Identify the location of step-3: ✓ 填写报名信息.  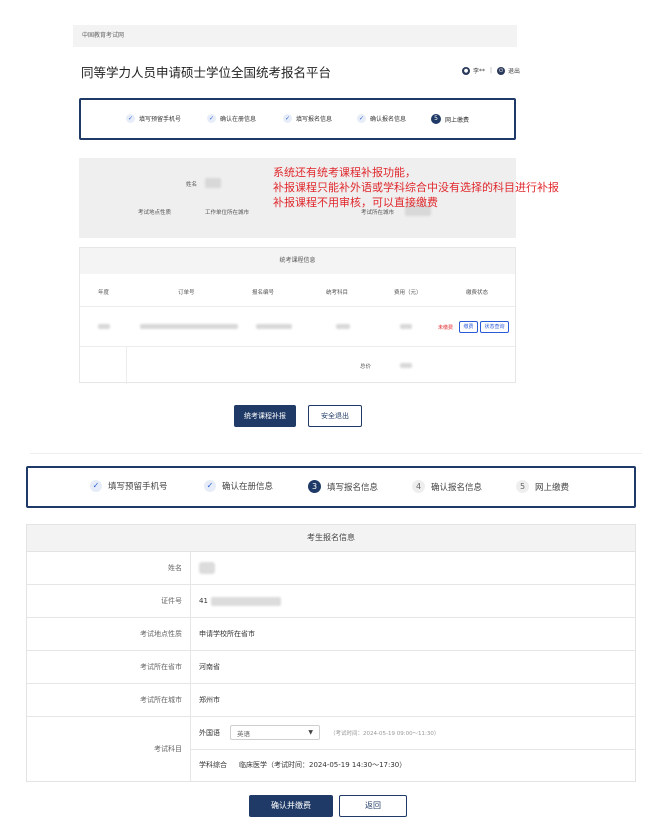
(307, 118).